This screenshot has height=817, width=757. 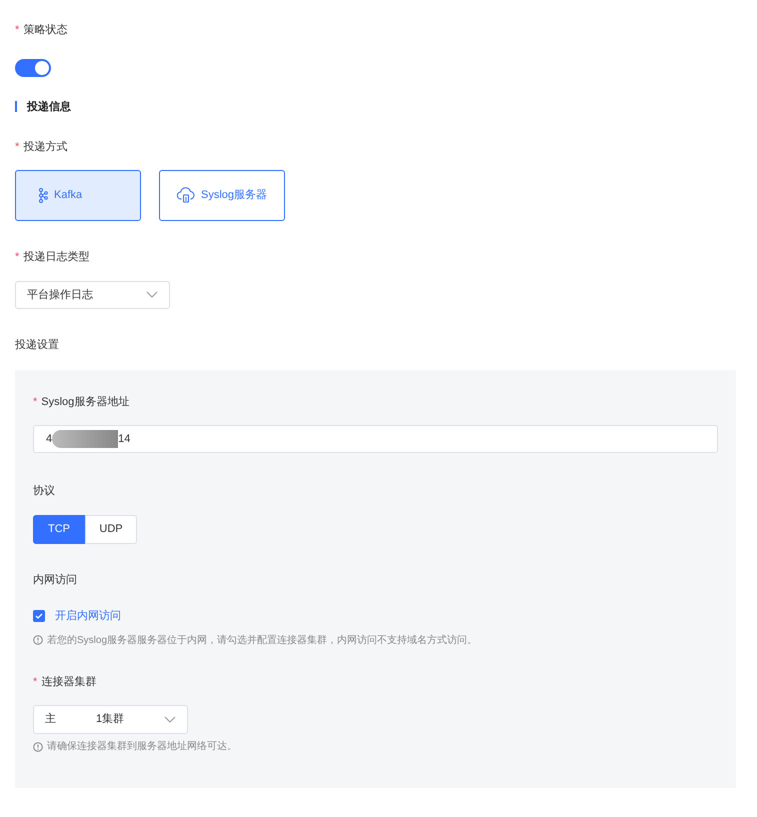 What do you see at coordinates (59, 529) in the screenshot?
I see `protocol-tab: TCP` at bounding box center [59, 529].